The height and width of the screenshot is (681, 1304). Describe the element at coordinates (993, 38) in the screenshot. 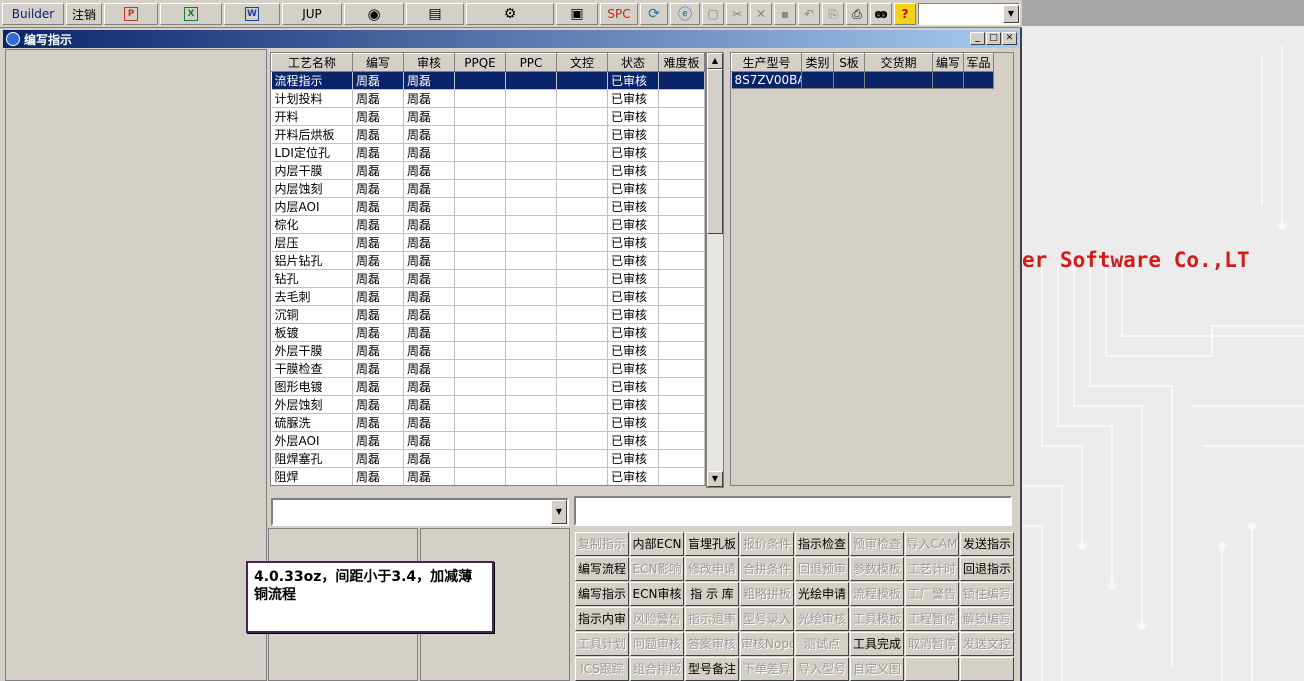

I see `maximize-button: □` at that location.